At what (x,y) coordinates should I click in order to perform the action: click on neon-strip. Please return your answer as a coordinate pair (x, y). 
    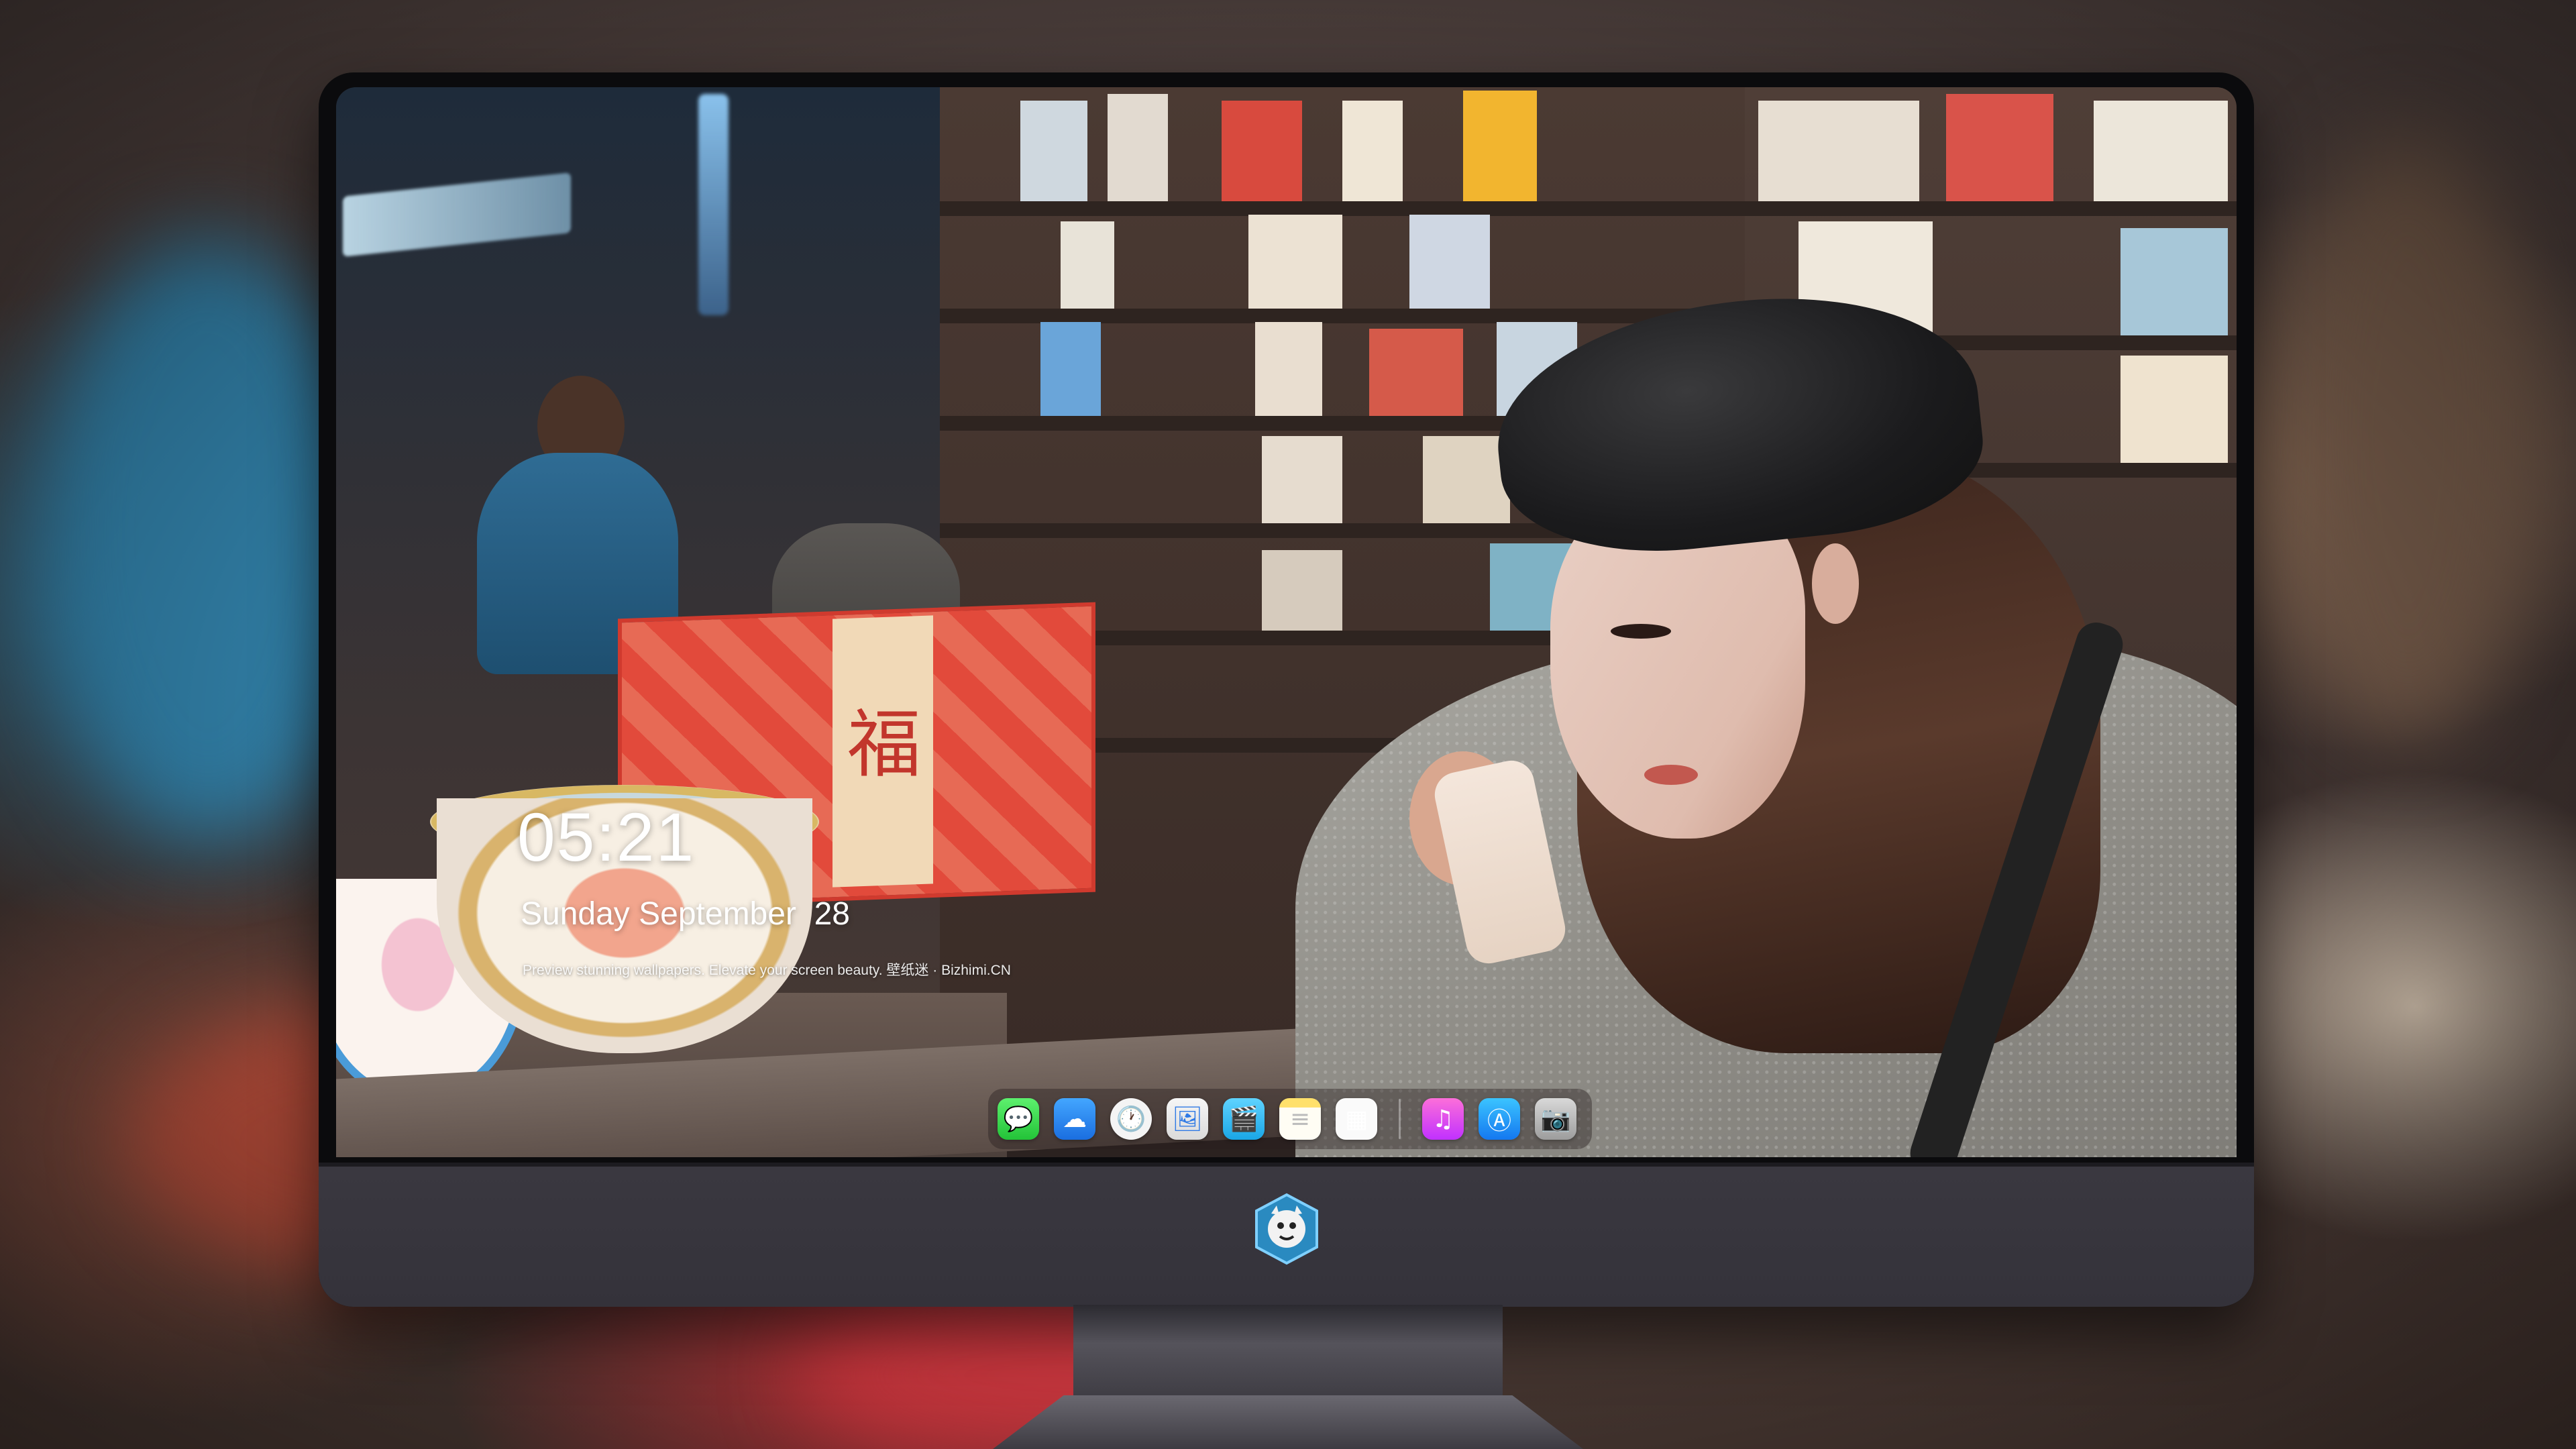
    Looking at the image, I should click on (713, 204).